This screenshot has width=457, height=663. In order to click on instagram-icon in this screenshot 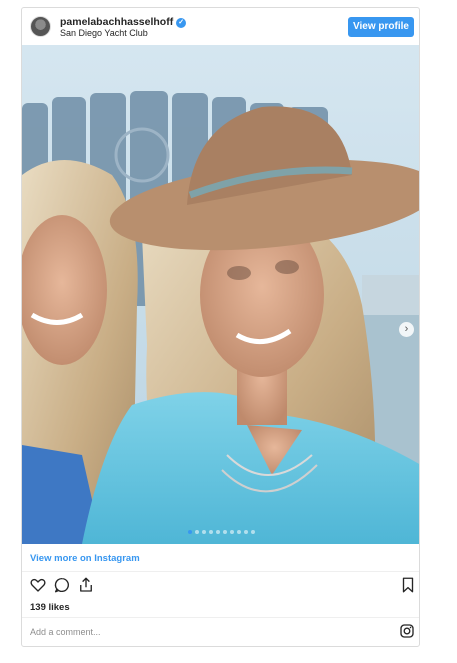, I will do `click(407, 631)`.